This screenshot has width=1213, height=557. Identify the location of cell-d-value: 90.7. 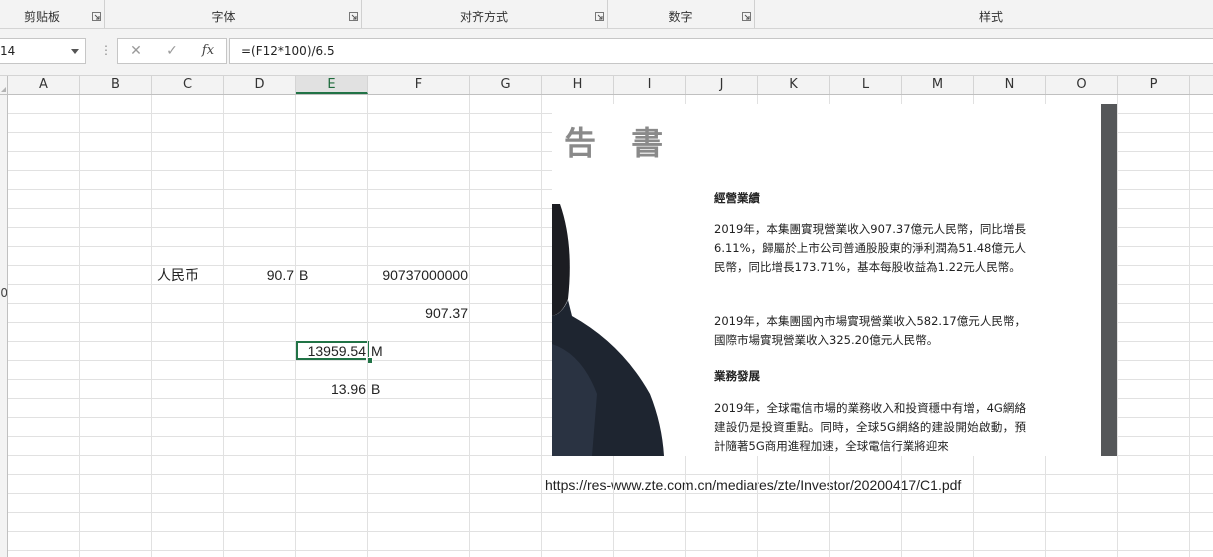
(259, 275).